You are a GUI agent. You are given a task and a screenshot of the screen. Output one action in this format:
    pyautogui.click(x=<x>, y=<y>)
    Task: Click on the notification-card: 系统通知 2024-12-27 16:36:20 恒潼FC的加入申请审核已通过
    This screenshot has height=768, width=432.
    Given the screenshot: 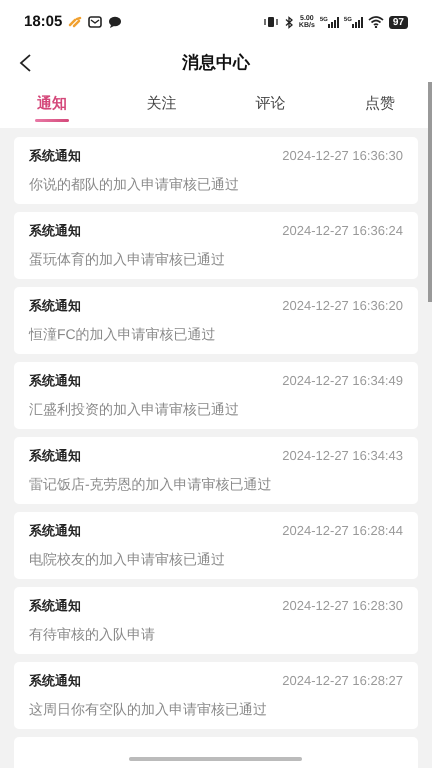 What is the action you would take?
    pyautogui.click(x=216, y=320)
    